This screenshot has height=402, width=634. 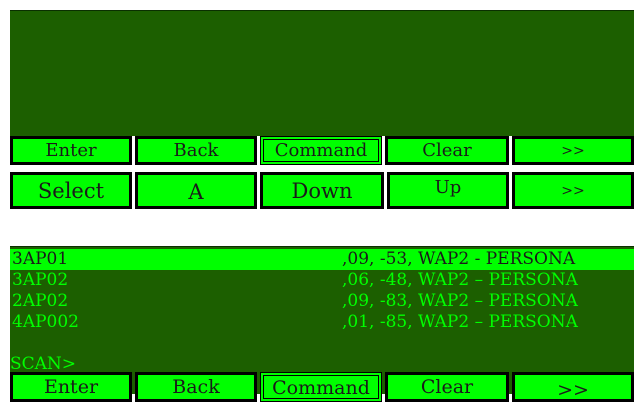 I want to click on down-button: Down, so click(x=322, y=190).